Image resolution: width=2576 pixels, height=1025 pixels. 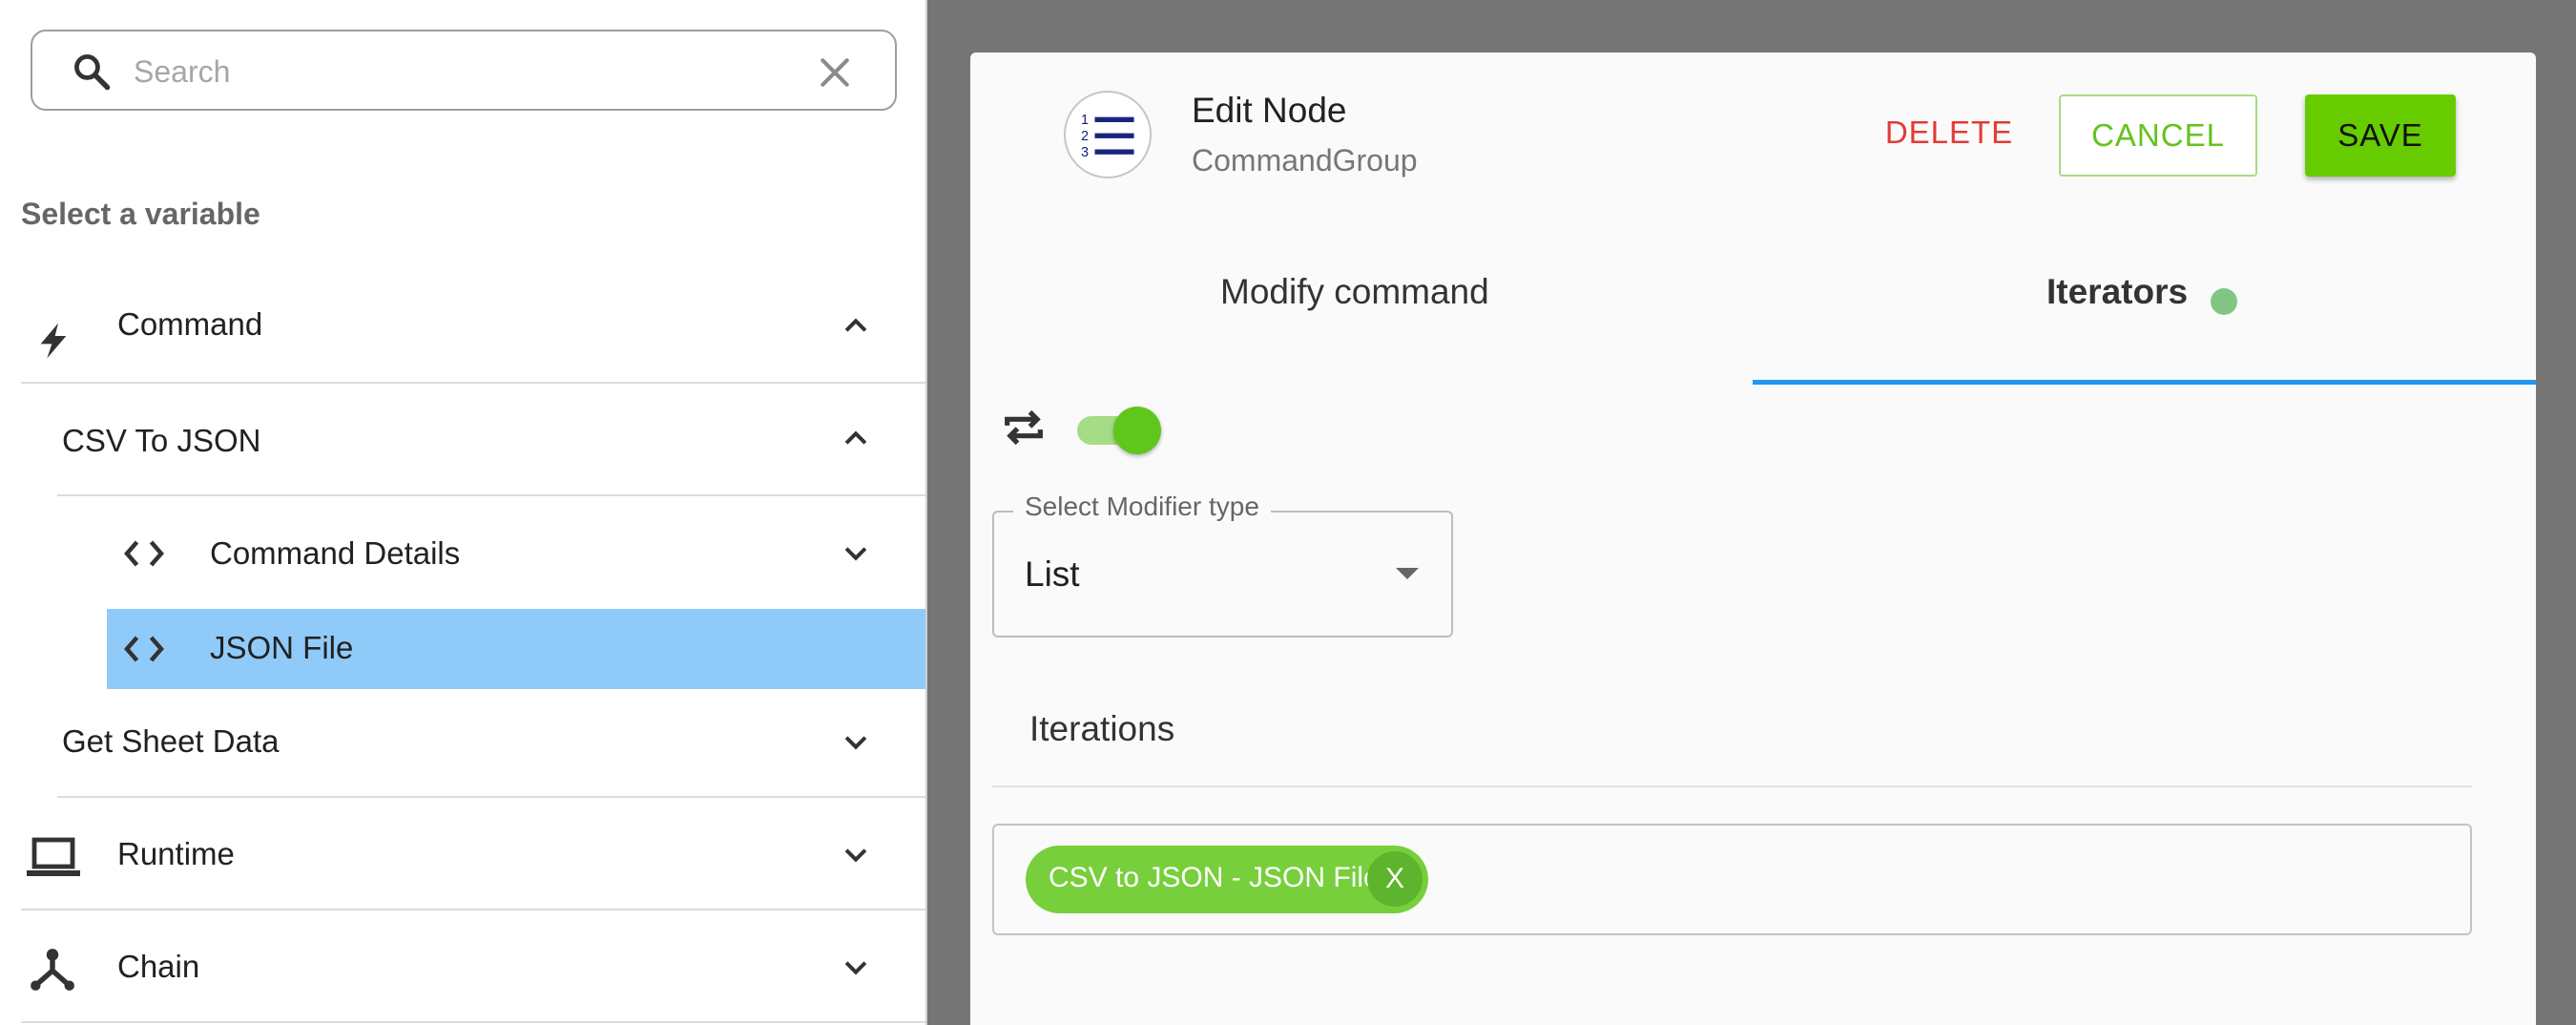 I want to click on dialog-title: Edit Node, so click(x=1269, y=110).